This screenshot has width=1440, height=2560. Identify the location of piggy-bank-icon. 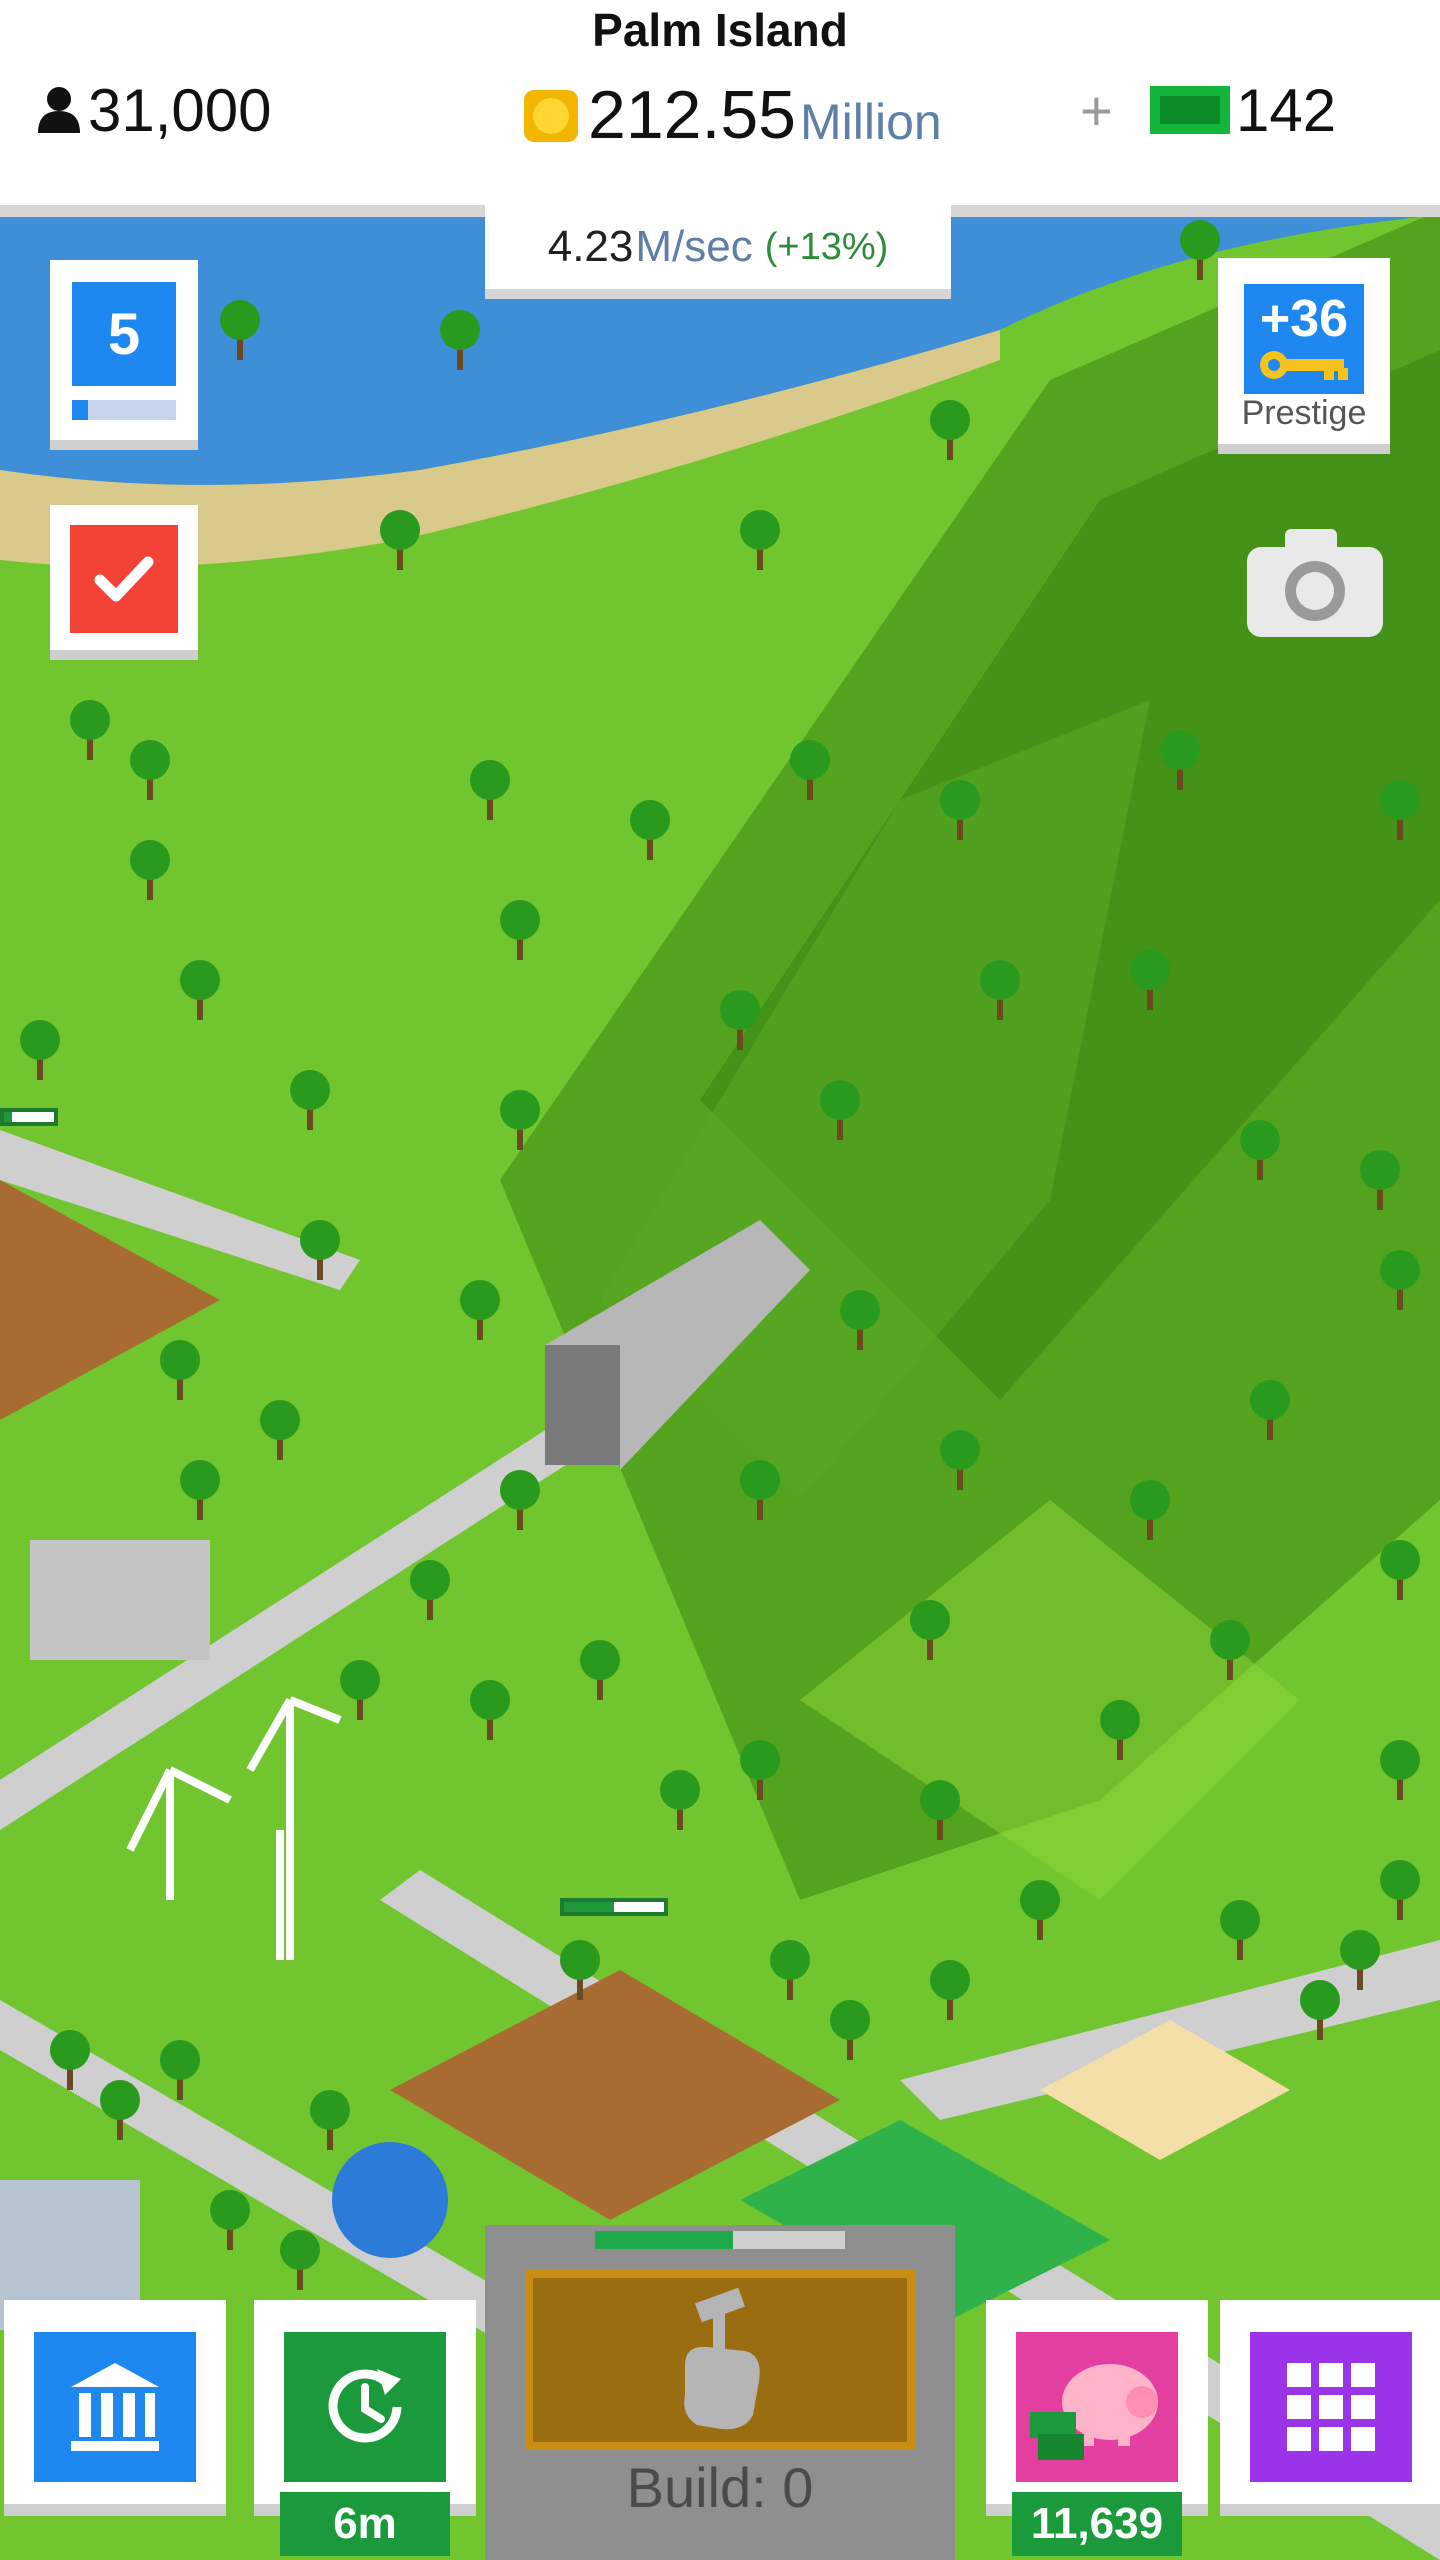
(1094, 2412).